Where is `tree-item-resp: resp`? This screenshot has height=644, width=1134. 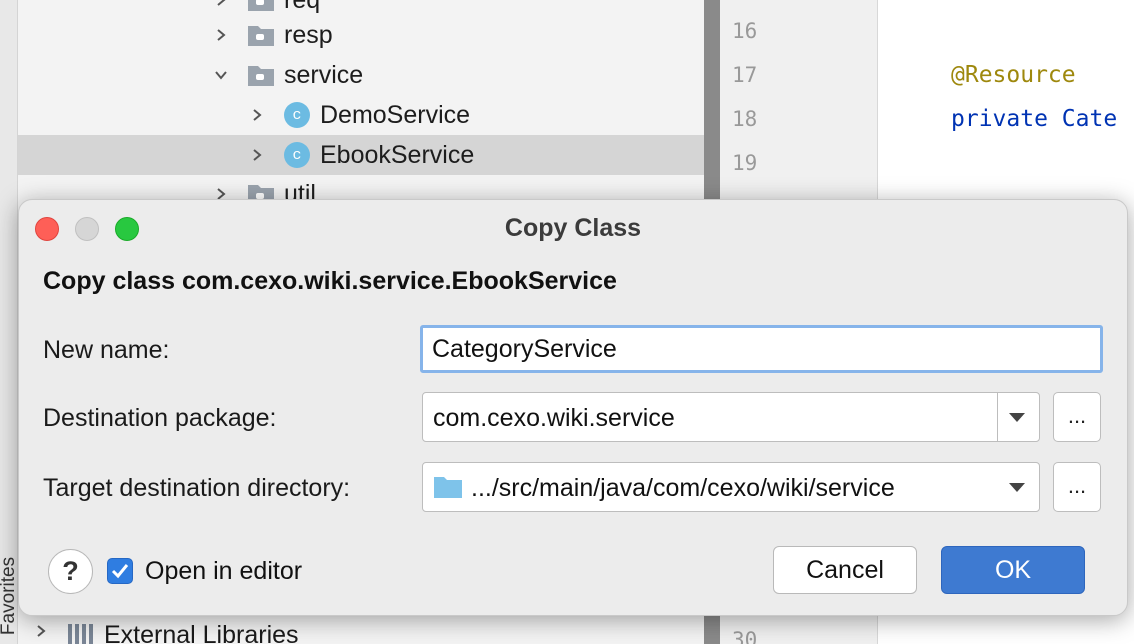
tree-item-resp: resp is located at coordinates (361, 35).